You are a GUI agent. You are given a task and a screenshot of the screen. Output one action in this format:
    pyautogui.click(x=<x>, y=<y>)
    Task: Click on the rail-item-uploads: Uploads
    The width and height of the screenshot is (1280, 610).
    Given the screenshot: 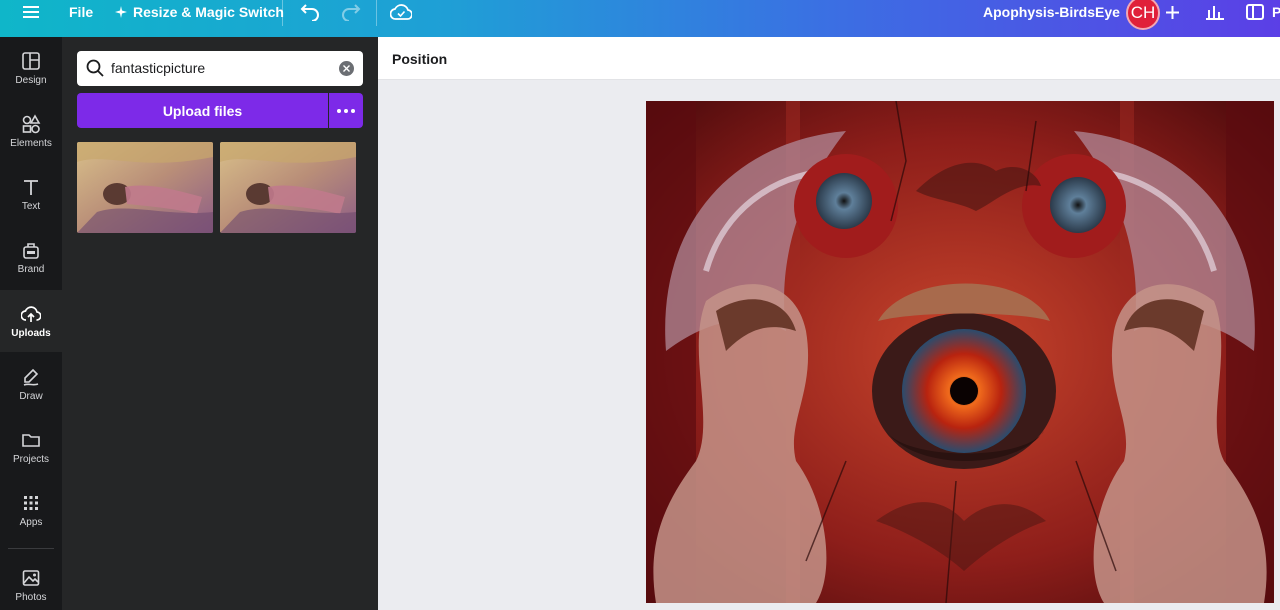 What is the action you would take?
    pyautogui.click(x=31, y=321)
    